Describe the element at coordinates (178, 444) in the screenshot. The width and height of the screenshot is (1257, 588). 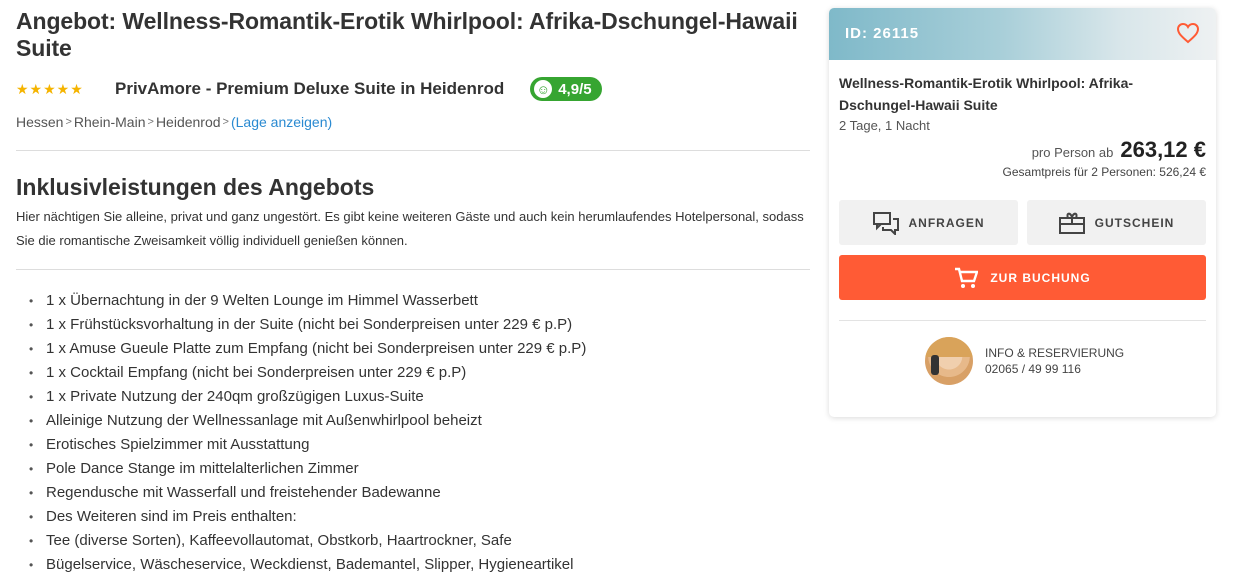
I see `list-item-text: Erotisches Spielzimmer mit Ausstattung` at that location.